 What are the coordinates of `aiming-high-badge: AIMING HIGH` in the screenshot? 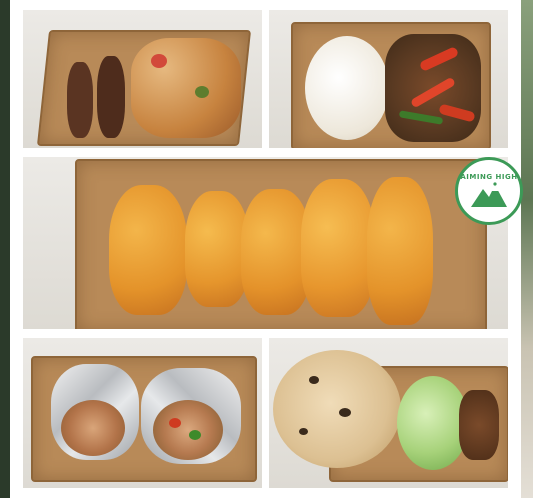 It's located at (489, 191).